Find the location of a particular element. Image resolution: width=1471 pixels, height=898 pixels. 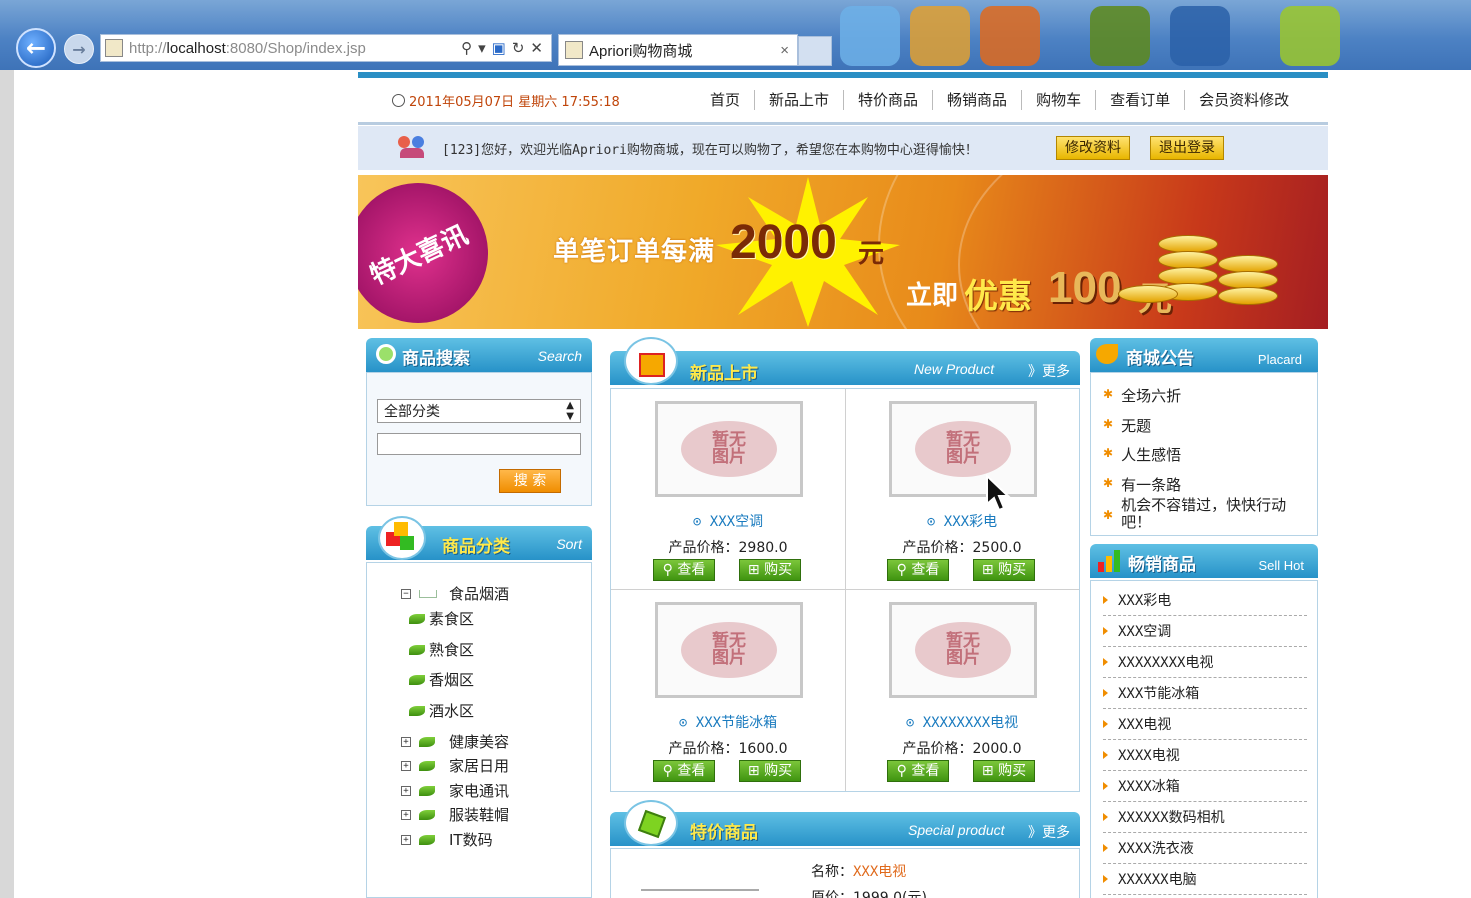

notice-item: ✱ 全场六折 is located at coordinates (1142, 395).